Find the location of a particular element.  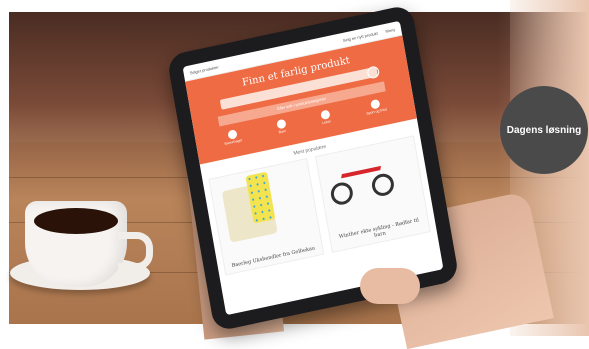

category-item: Barn is located at coordinates (281, 126).